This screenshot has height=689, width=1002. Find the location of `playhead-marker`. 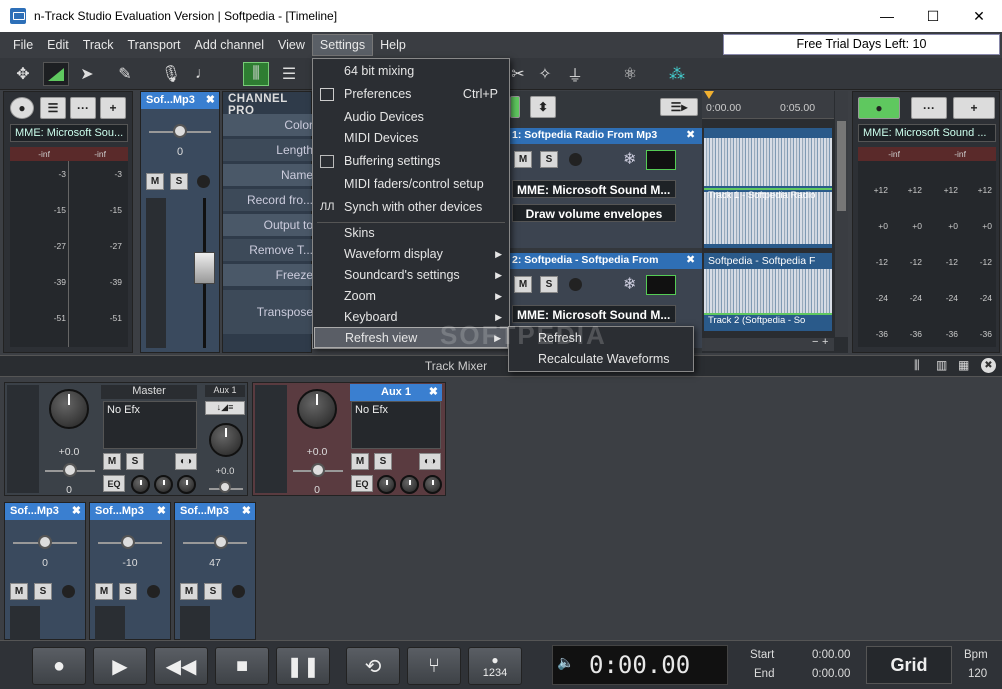

playhead-marker is located at coordinates (709, 95).